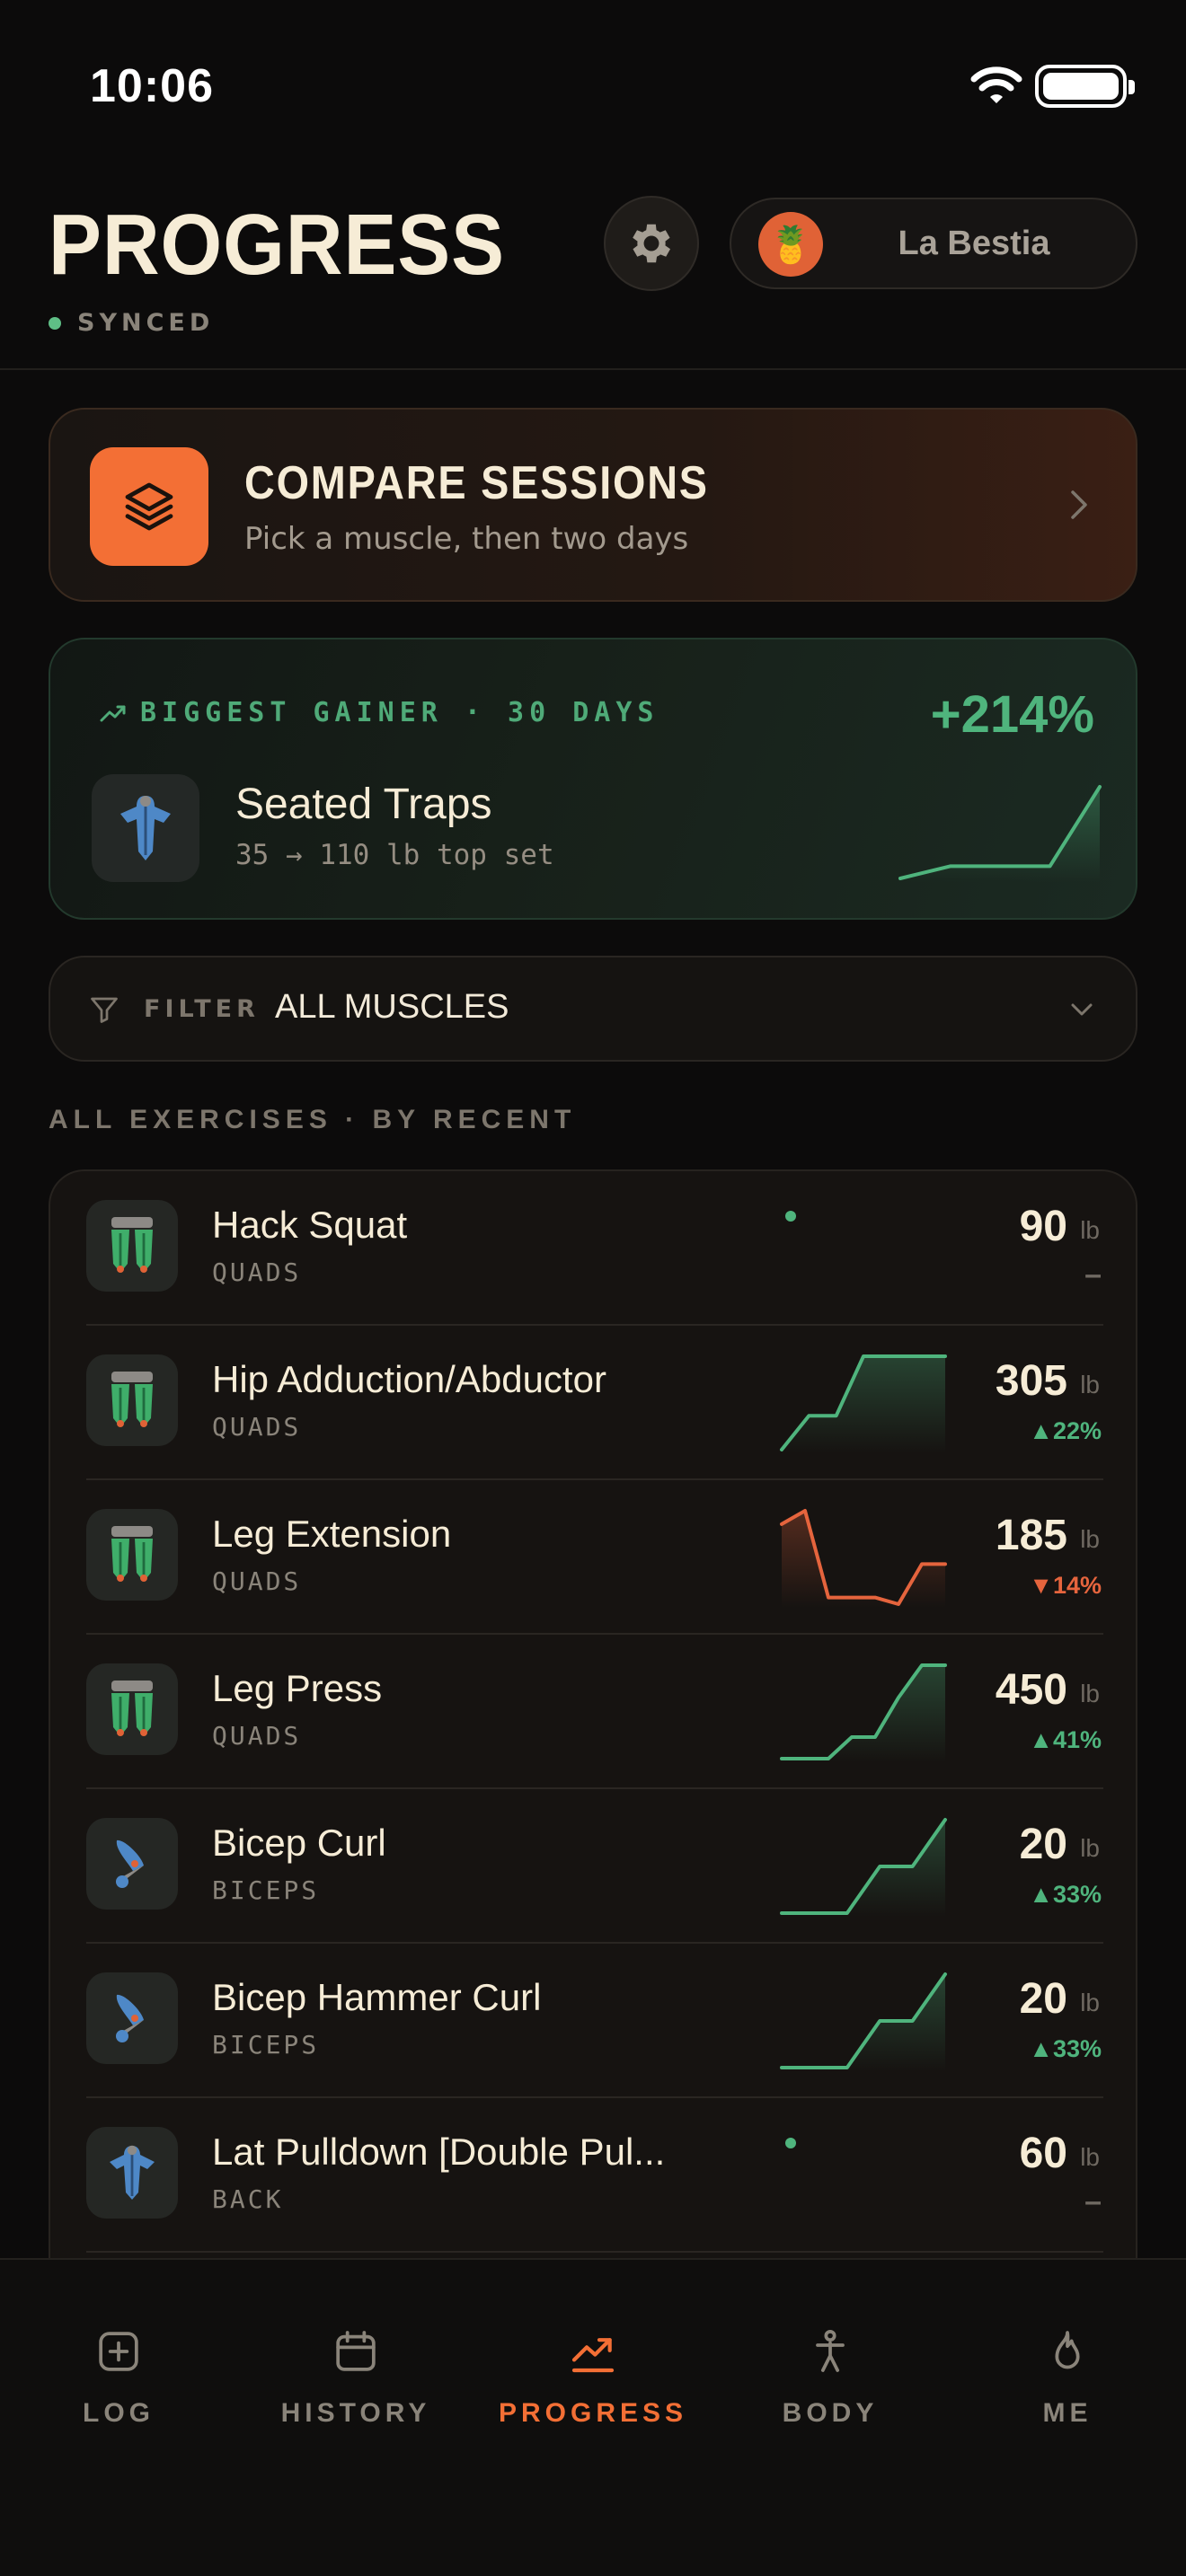 This screenshot has width=1186, height=2576. Describe the element at coordinates (1031, 1381) in the screenshot. I see `exercise-top-weight: 305` at that location.